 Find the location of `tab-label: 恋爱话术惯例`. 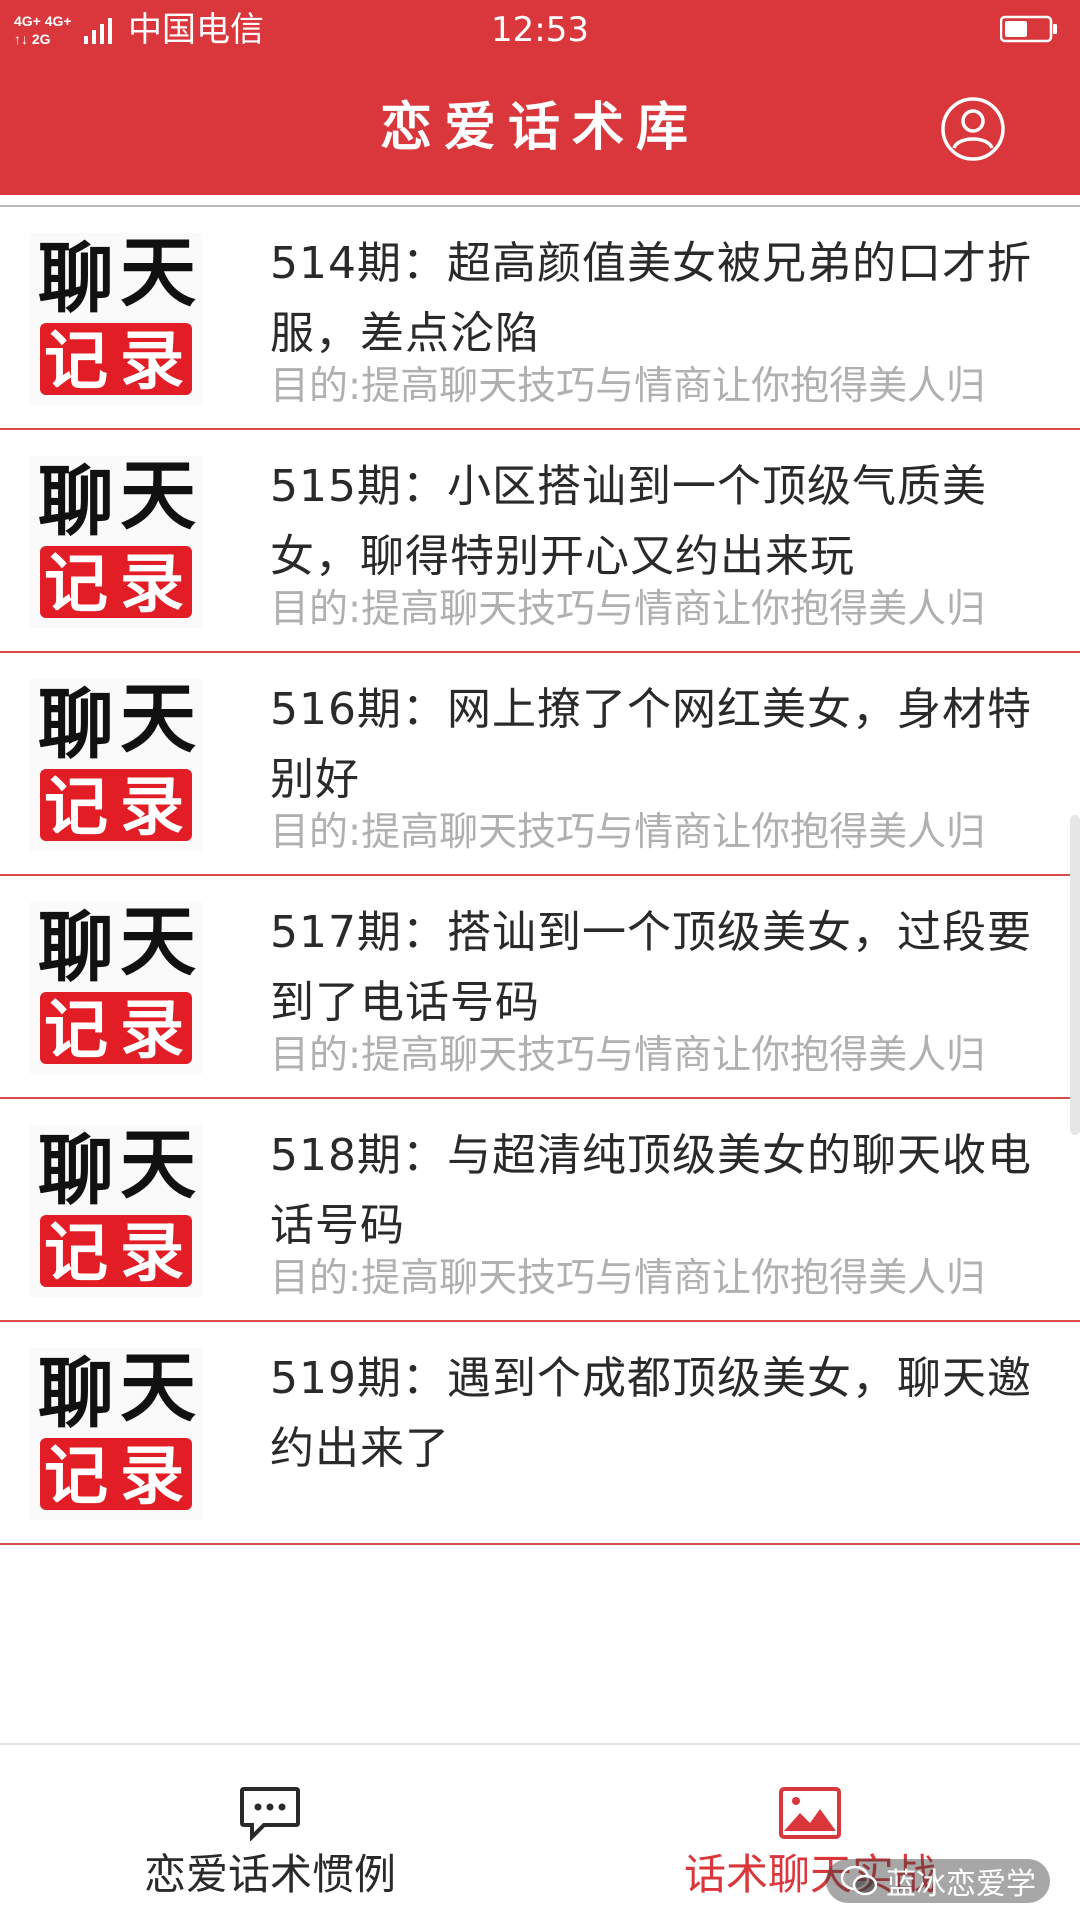

tab-label: 恋爱话术惯例 is located at coordinates (269, 1874).